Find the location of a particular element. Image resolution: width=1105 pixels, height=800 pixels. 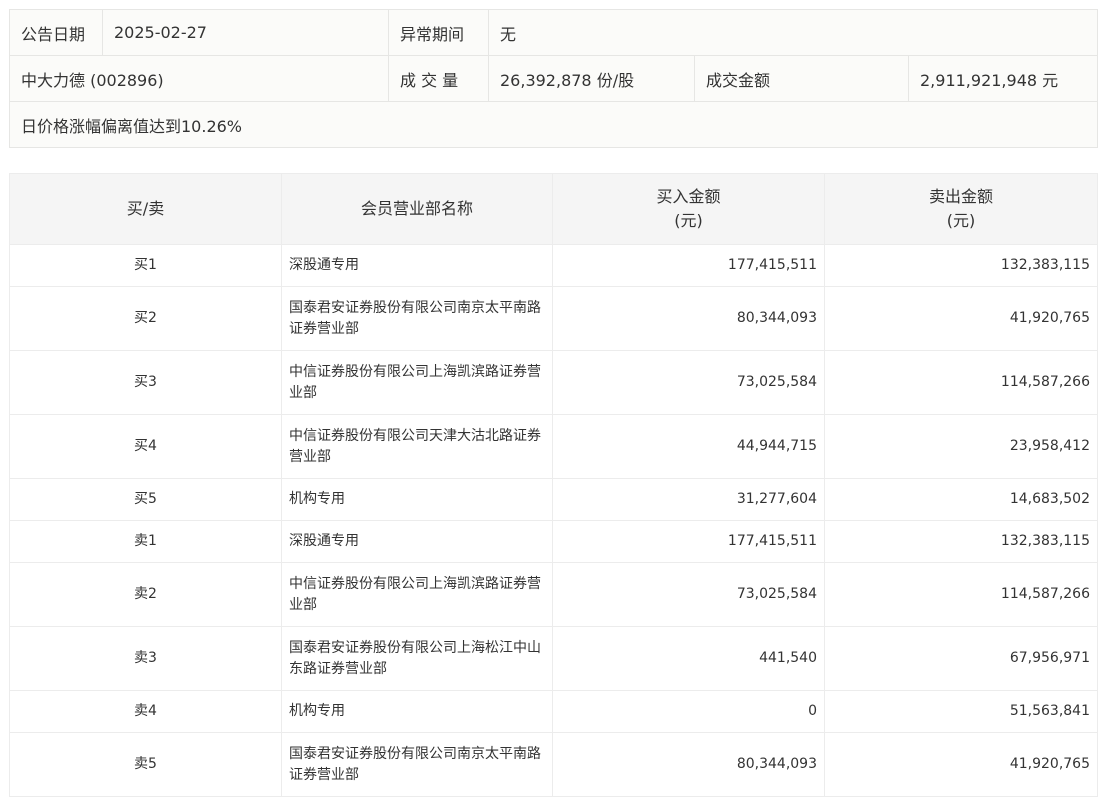

cell-side: 卖2 is located at coordinates (145, 594).